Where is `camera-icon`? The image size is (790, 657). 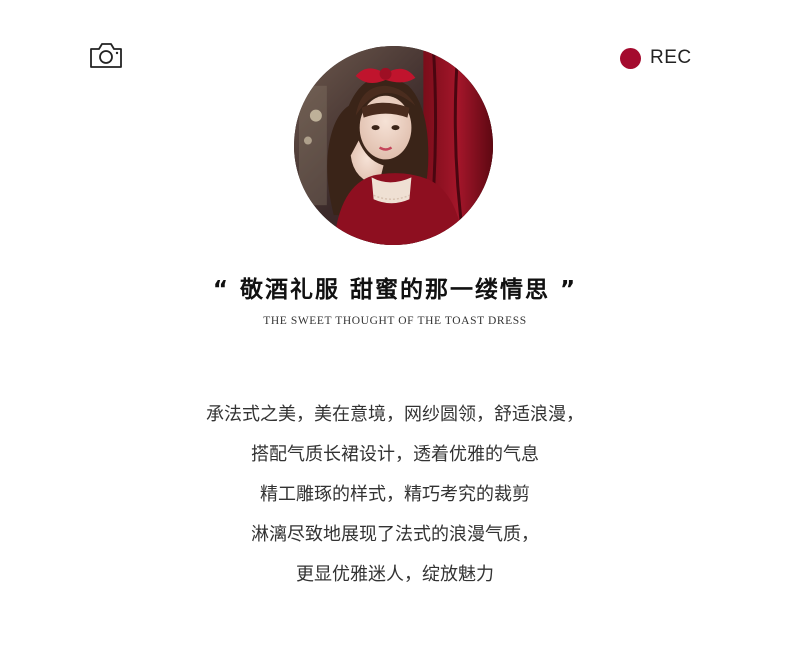
camera-icon is located at coordinates (106, 55).